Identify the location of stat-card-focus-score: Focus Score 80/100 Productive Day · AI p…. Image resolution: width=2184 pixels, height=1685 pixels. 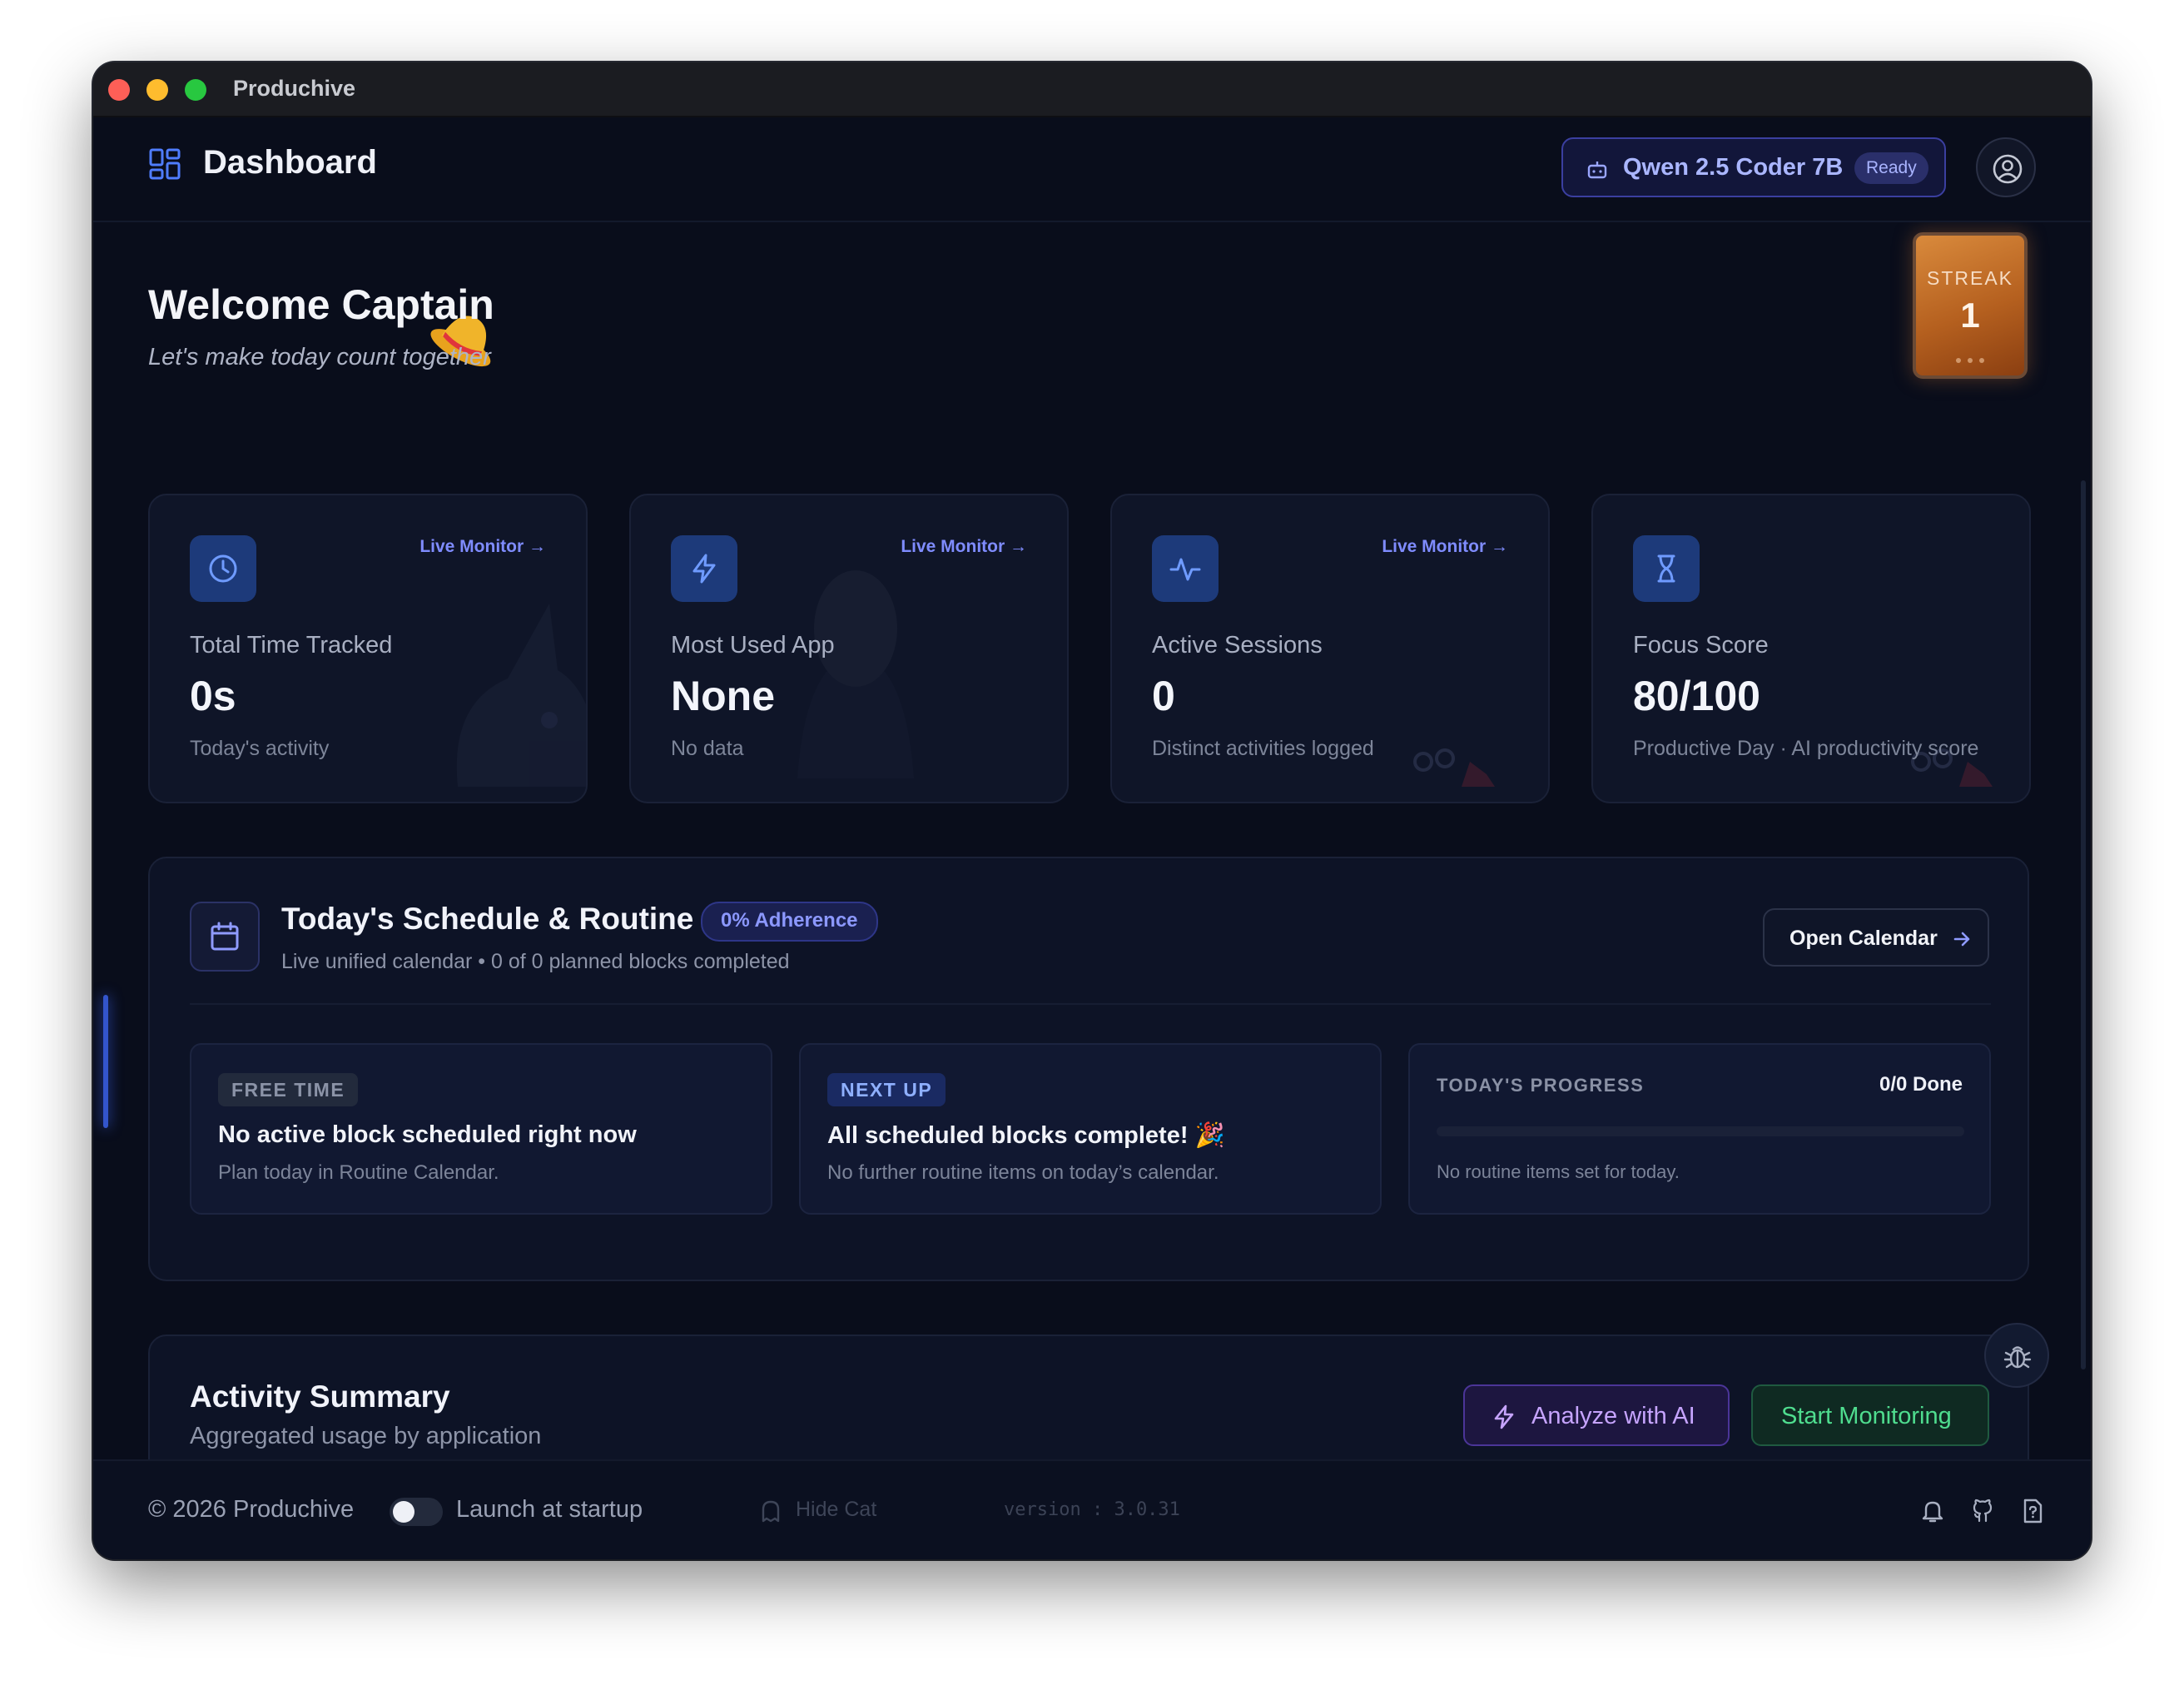
(1811, 649).